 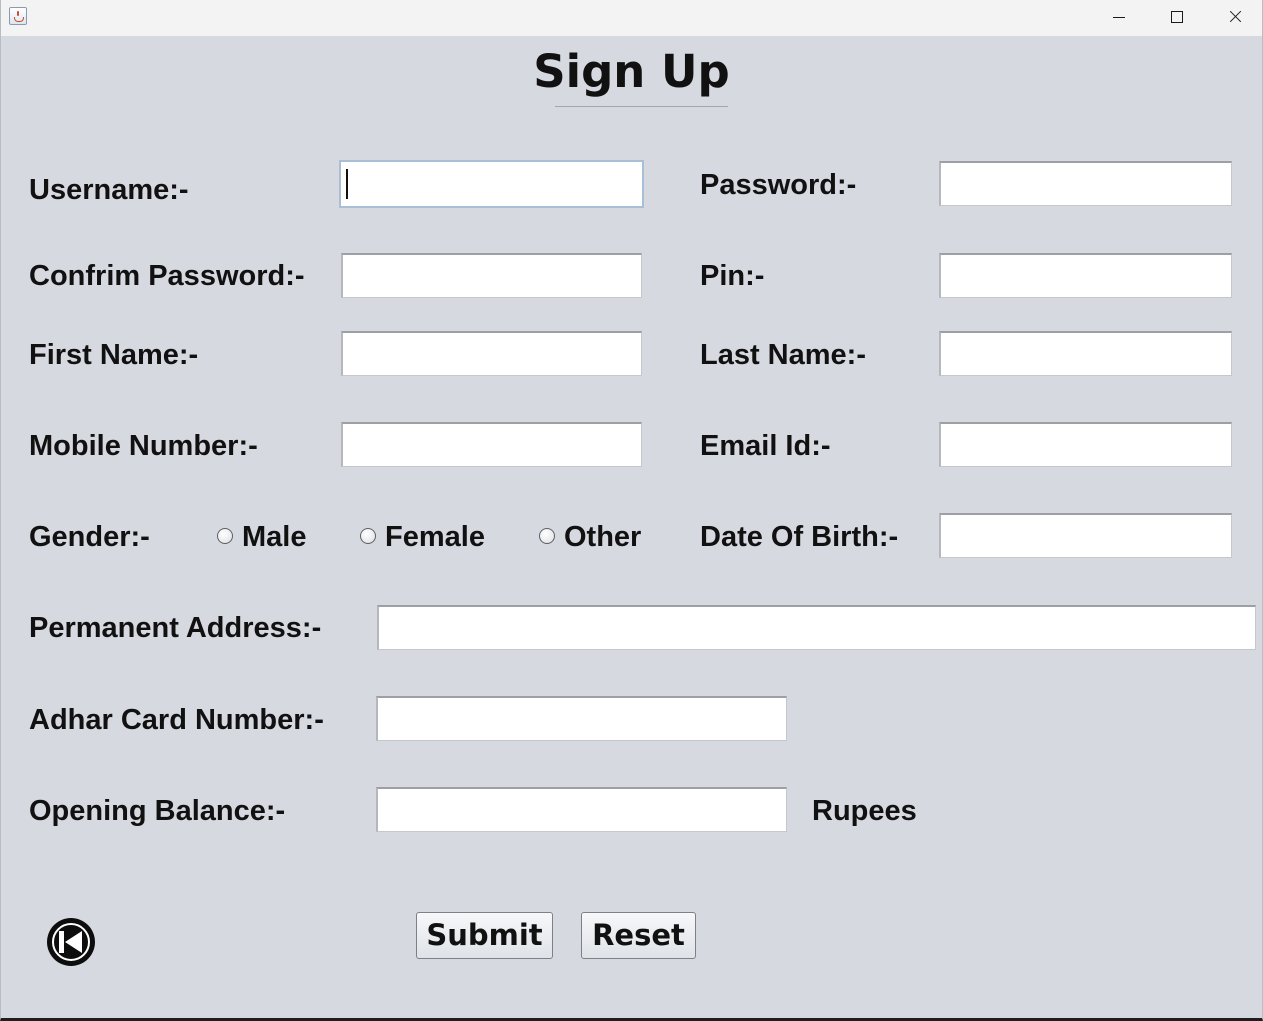 What do you see at coordinates (799, 537) in the screenshot?
I see `date-of-birth-label: Date Of Birth:-` at bounding box center [799, 537].